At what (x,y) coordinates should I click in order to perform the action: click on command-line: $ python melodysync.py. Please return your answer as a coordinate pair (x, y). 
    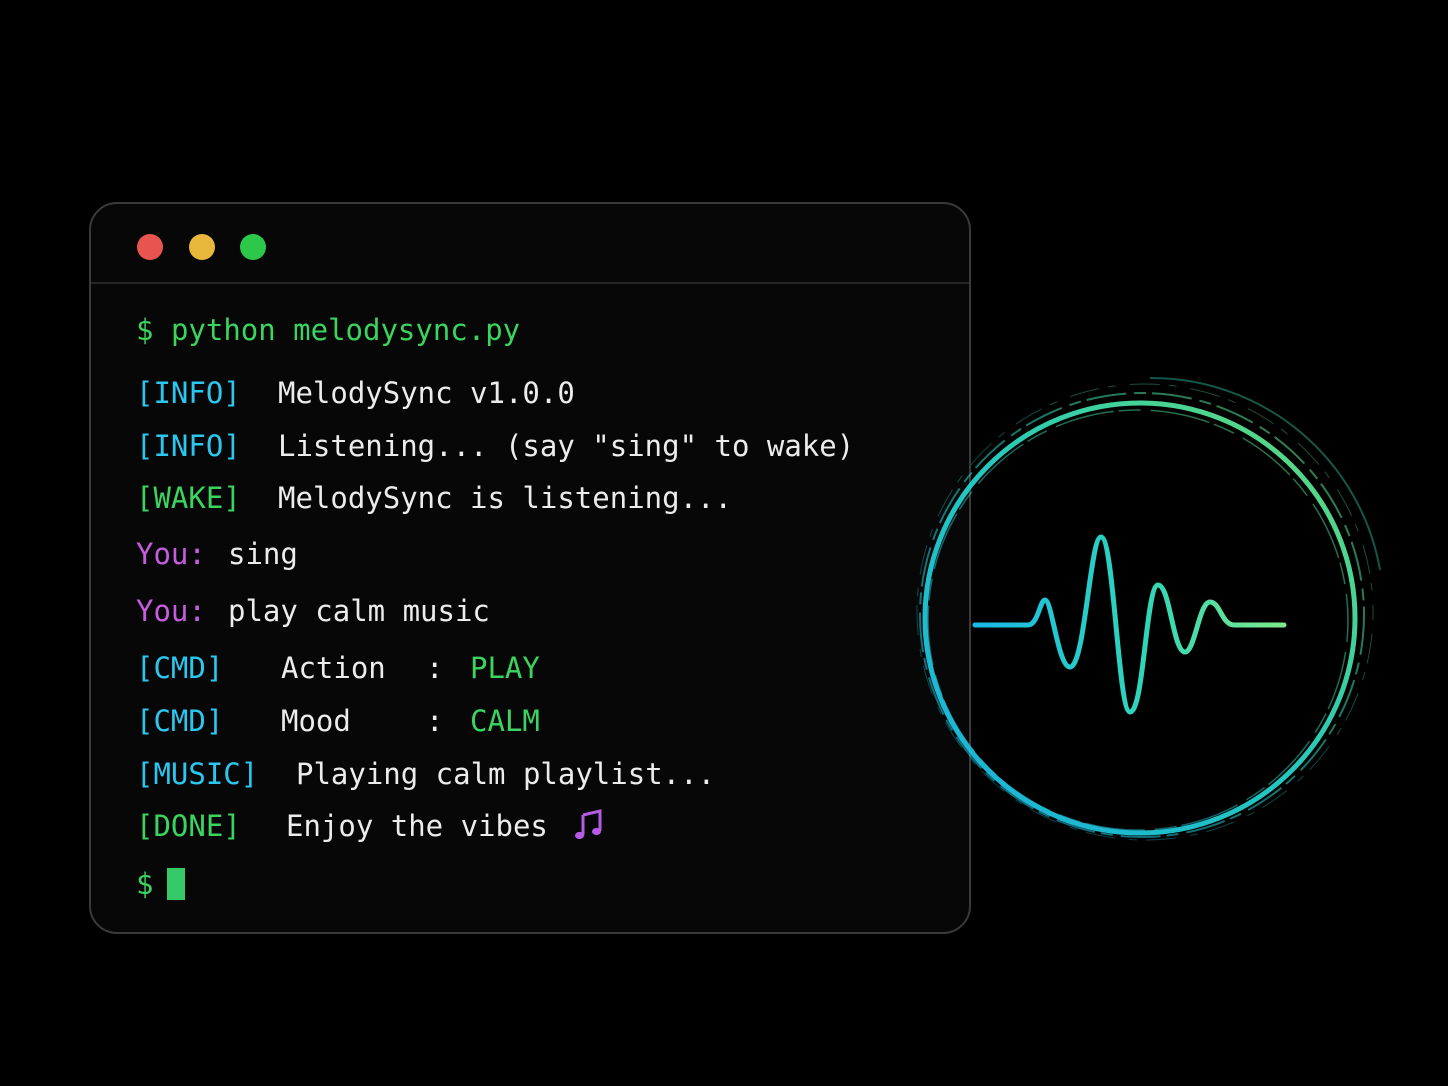
    Looking at the image, I should click on (328, 330).